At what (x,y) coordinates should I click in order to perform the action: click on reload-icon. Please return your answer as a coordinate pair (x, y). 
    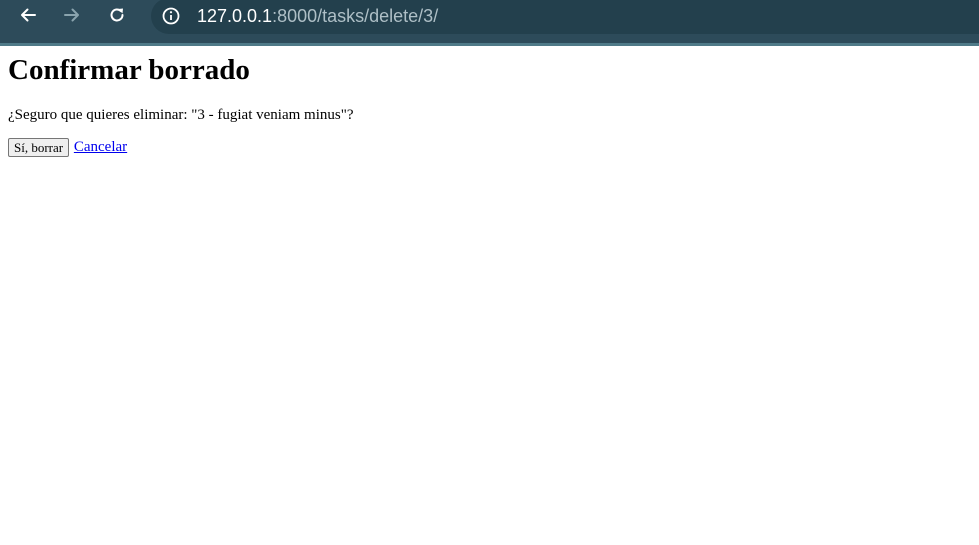
    Looking at the image, I should click on (117, 15).